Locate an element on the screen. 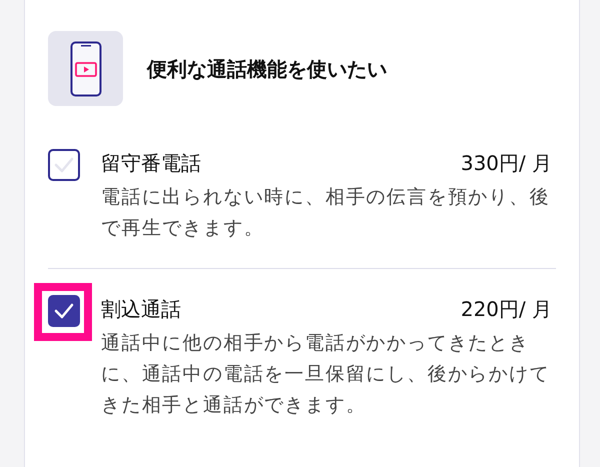 The height and width of the screenshot is (467, 600). option-description: 電話に出られない時に、相手の伝言を預かり、後で再生できます。 is located at coordinates (326, 213).